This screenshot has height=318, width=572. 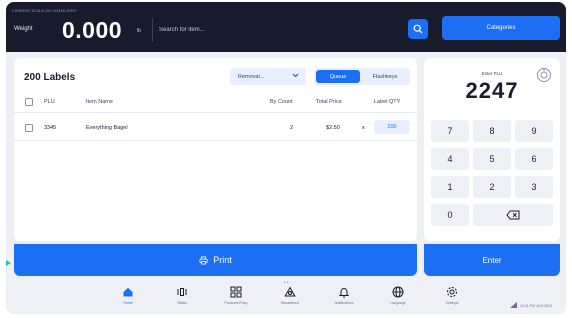 What do you see at coordinates (385, 76) in the screenshot?
I see `tab-flashkeys: Flashkeys` at bounding box center [385, 76].